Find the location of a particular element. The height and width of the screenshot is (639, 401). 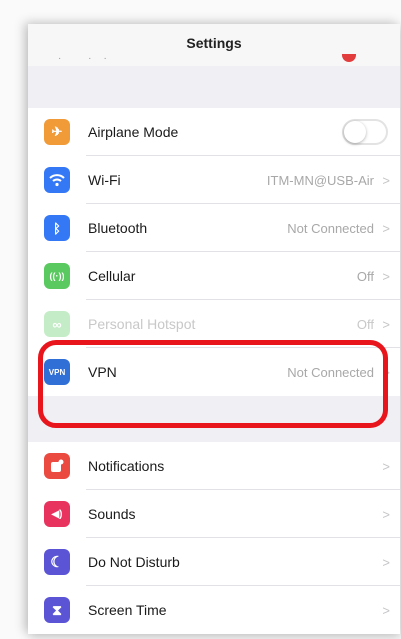

row-label: Personal Hotspot is located at coordinates (142, 324).